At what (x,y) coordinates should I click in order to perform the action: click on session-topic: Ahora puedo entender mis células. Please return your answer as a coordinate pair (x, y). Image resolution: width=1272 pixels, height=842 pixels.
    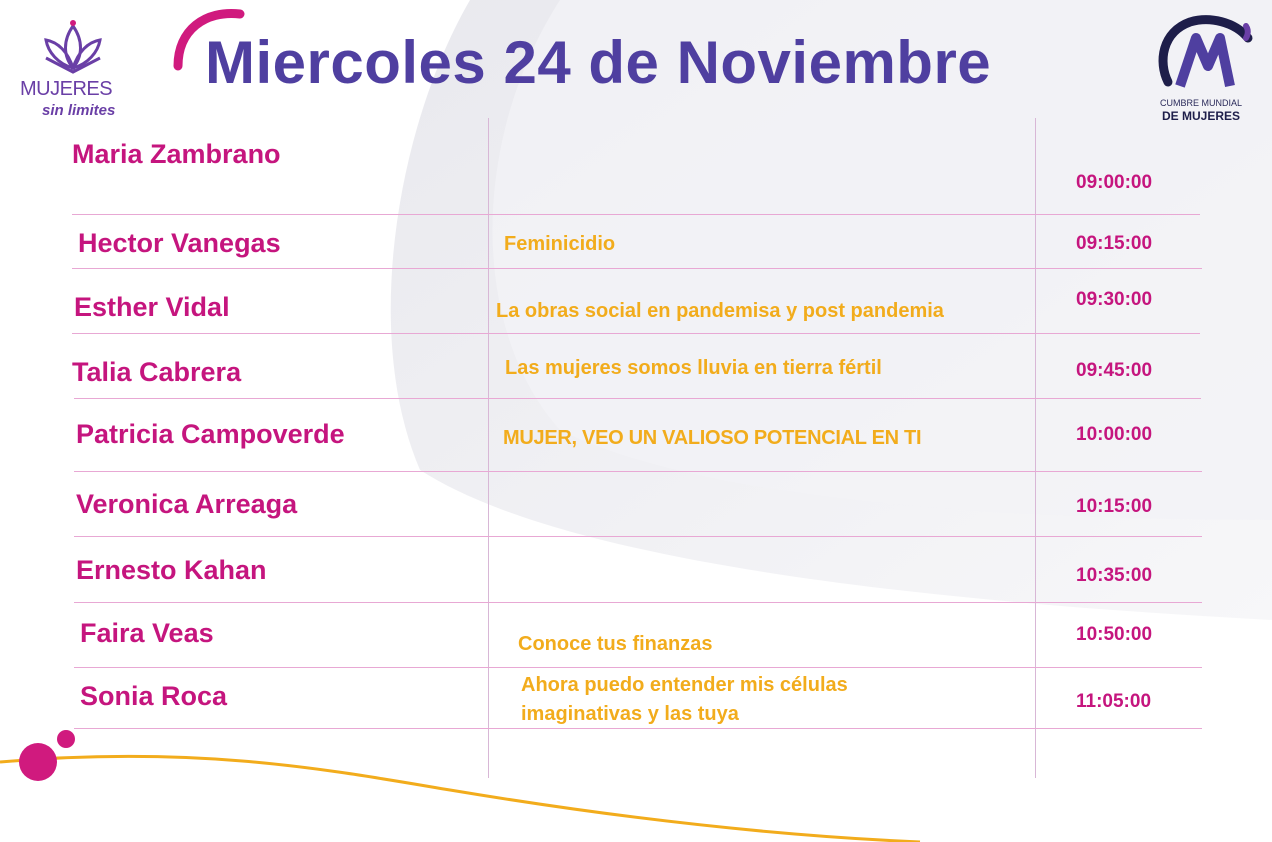
    Looking at the image, I should click on (684, 685).